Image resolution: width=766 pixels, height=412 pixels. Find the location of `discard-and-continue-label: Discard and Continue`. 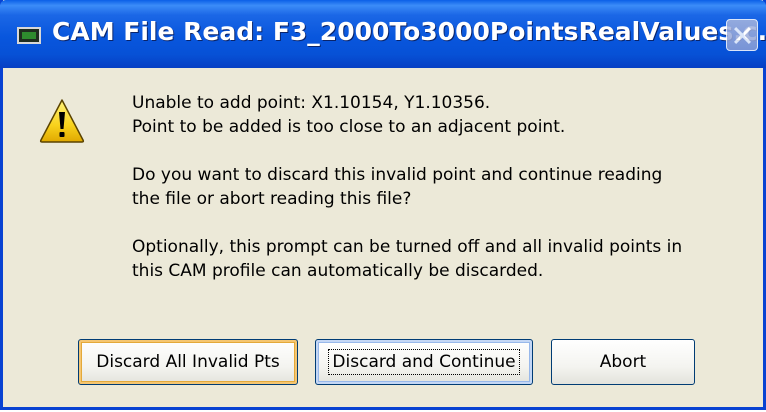

discard-and-continue-label: Discard and Continue is located at coordinates (424, 362).